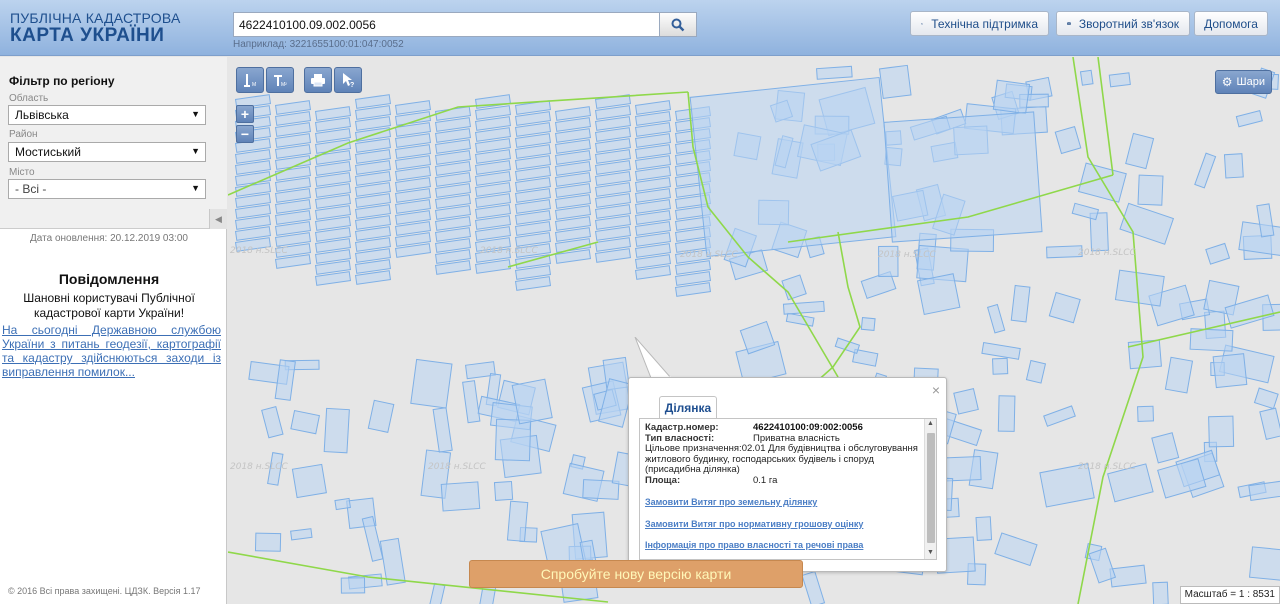 Image resolution: width=1280 pixels, height=604 pixels. Describe the element at coordinates (678, 24) in the screenshot. I see `search-button` at that location.